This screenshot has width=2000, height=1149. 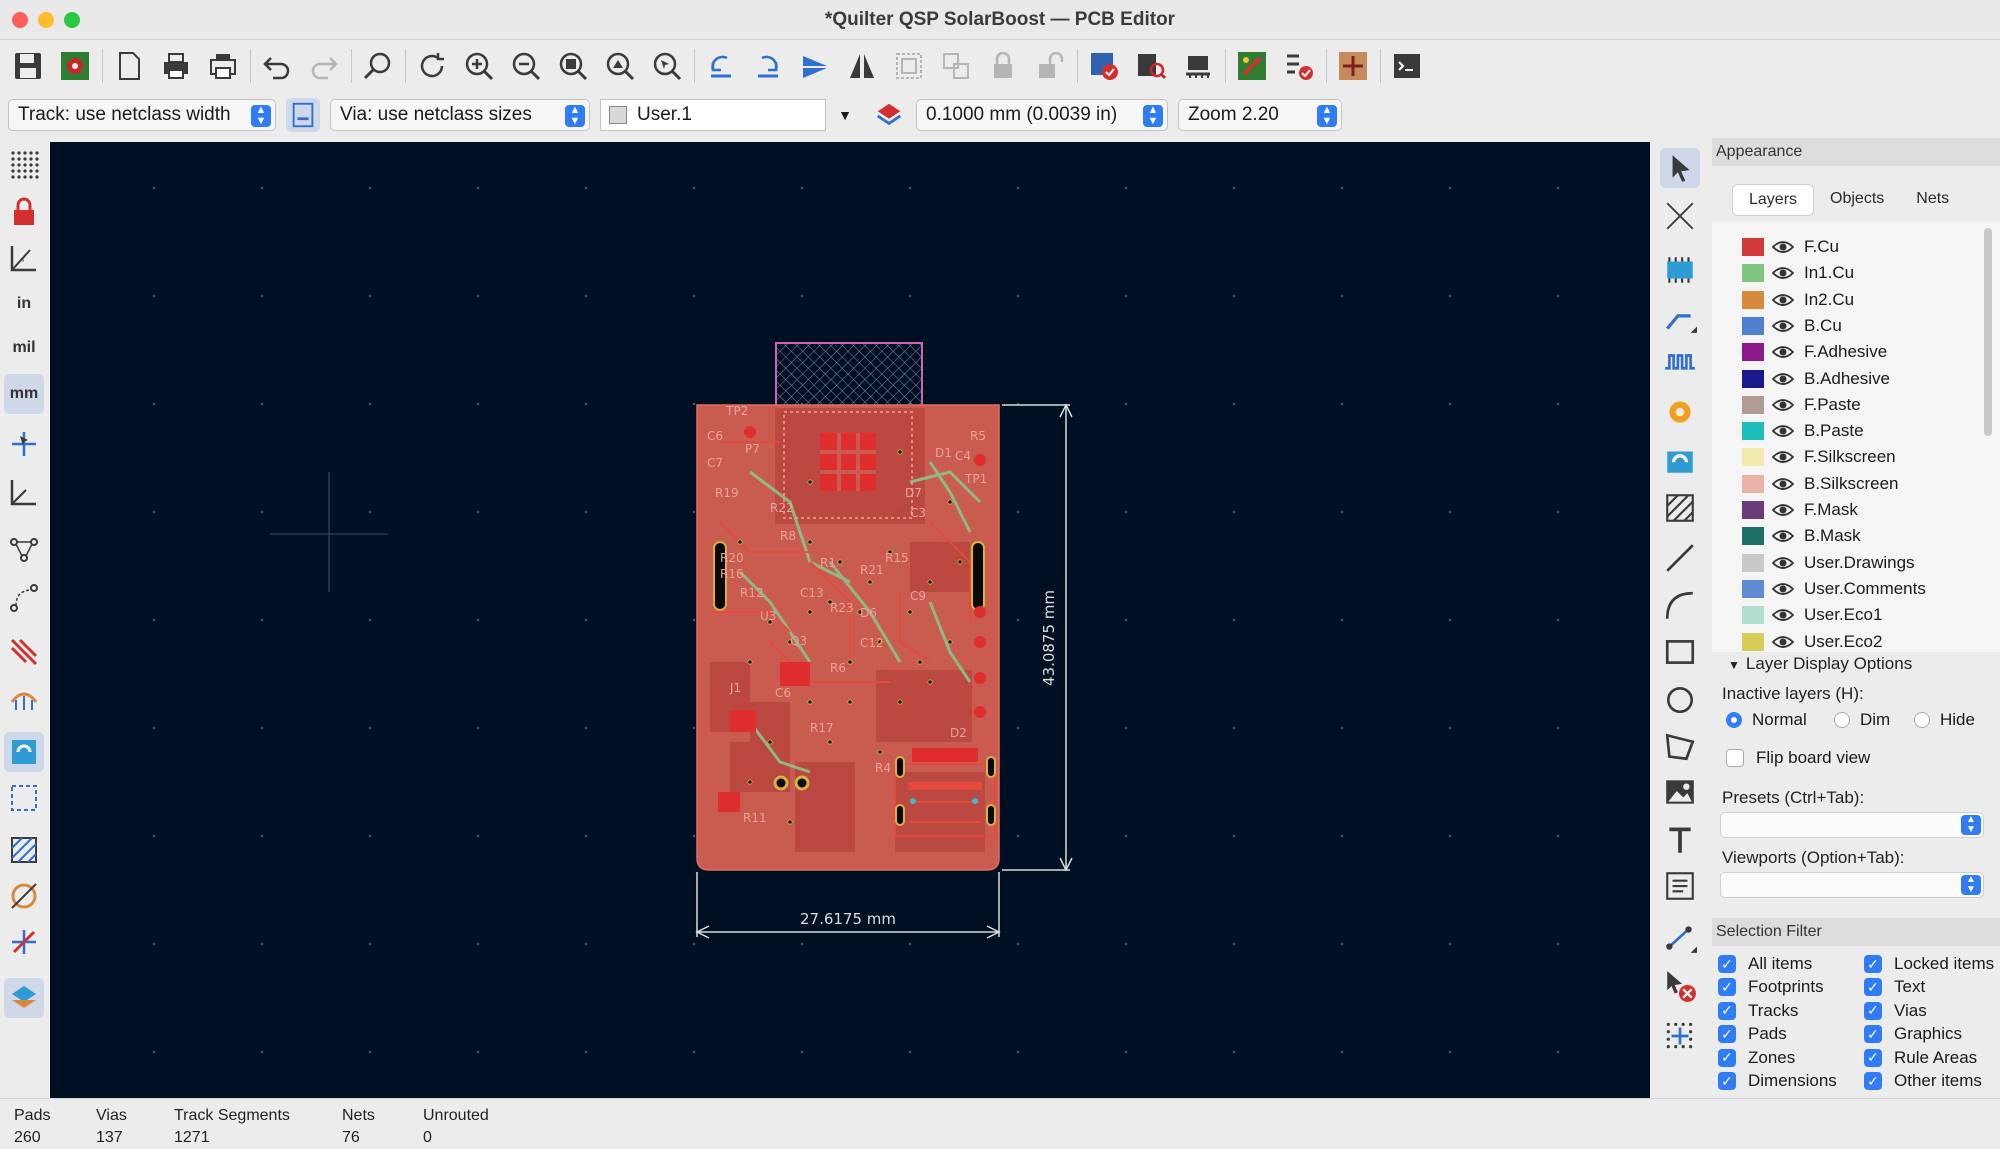 What do you see at coordinates (1680, 1036) in the screenshot?
I see `grid-origin-tool-button` at bounding box center [1680, 1036].